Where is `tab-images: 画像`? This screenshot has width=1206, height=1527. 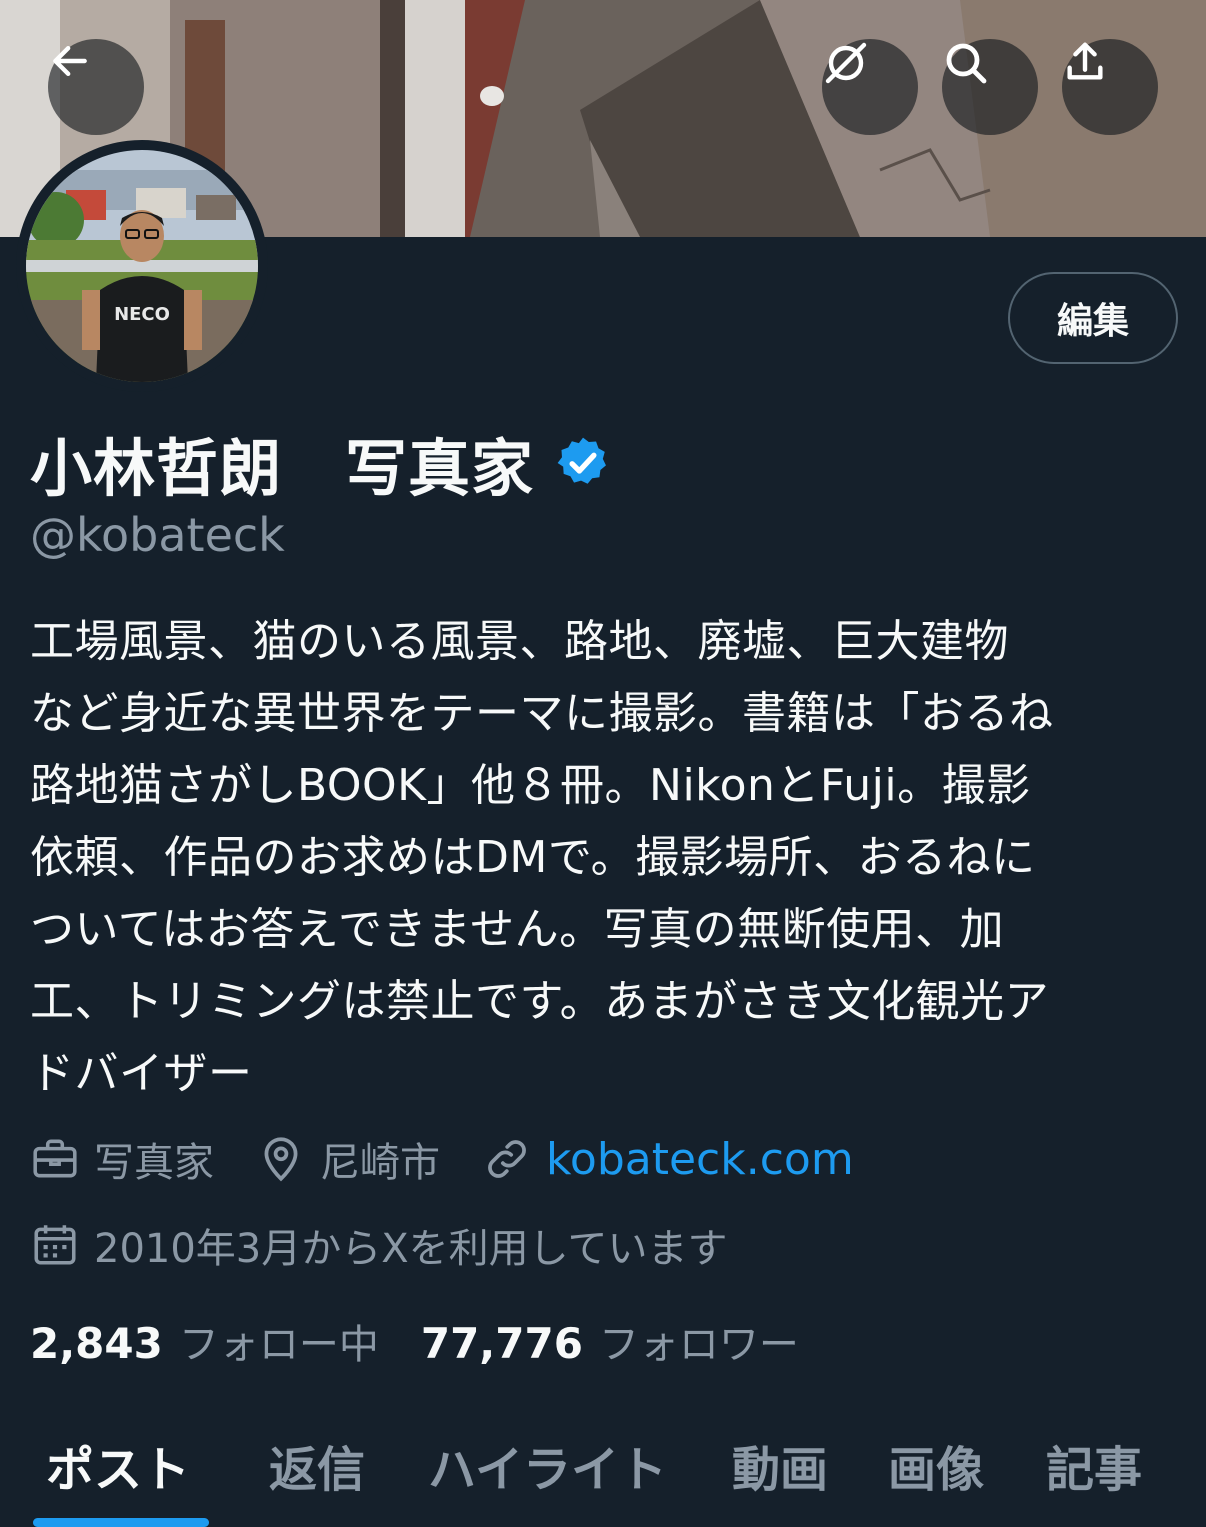 tab-images: 画像 is located at coordinates (936, 1465).